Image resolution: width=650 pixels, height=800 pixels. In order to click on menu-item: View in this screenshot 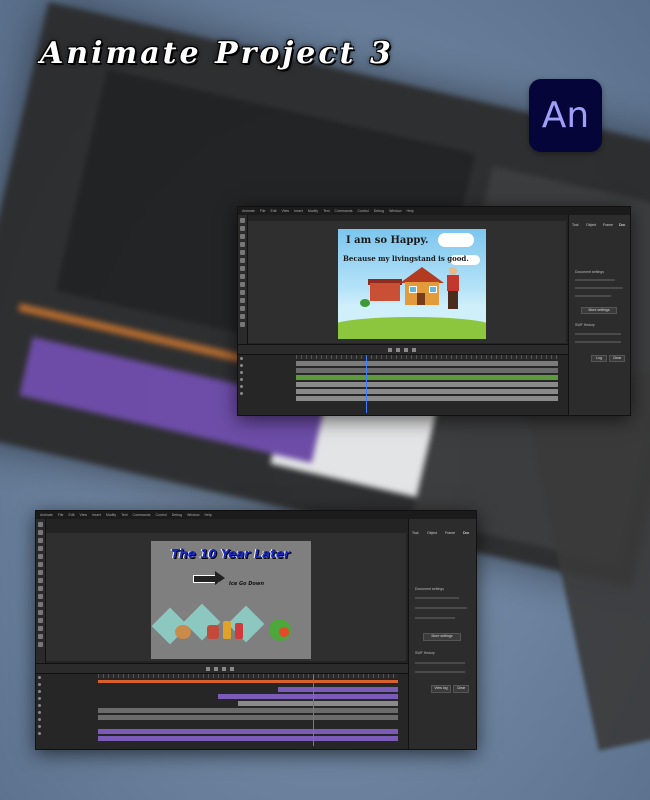, I will do `click(84, 515)`.